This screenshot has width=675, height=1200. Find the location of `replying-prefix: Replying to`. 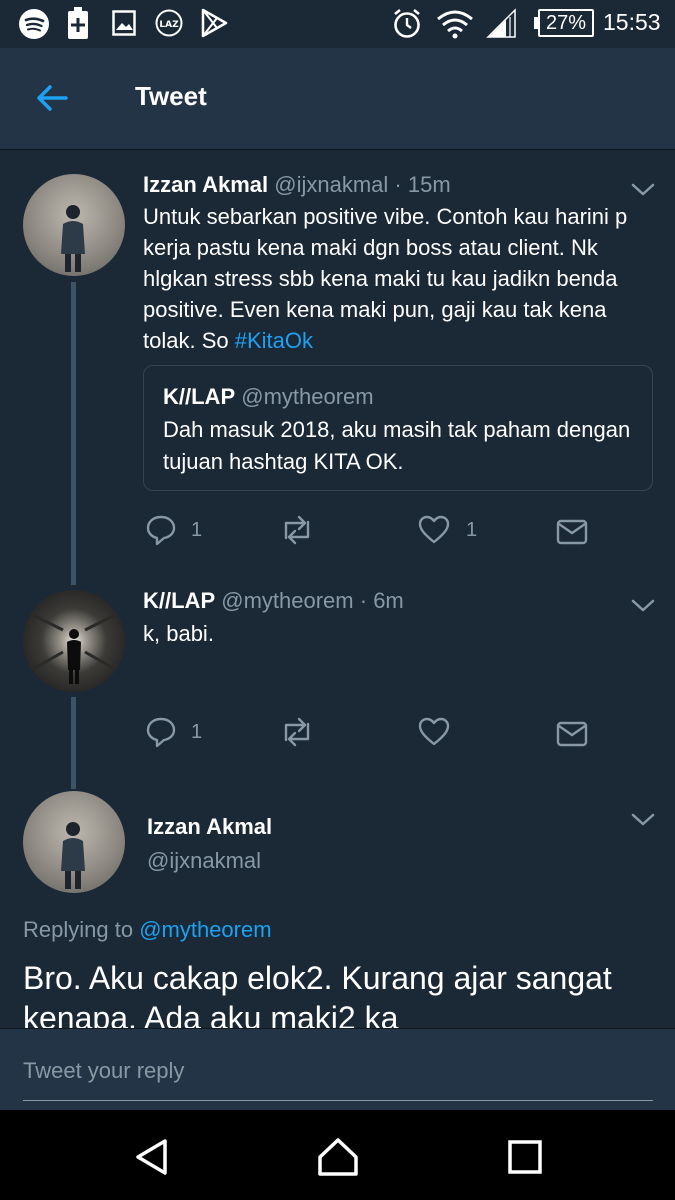

replying-prefix: Replying to is located at coordinates (81, 929).